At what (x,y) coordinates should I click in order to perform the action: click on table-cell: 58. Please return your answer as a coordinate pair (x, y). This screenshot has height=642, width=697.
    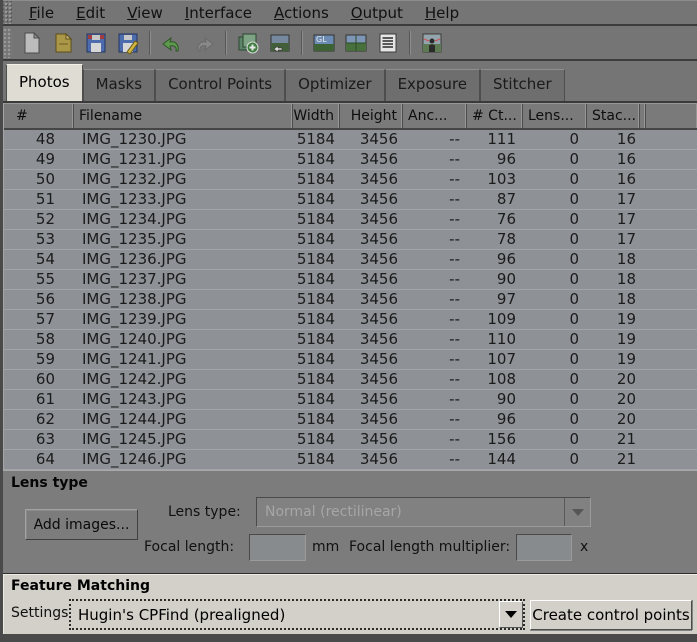
    Looking at the image, I should click on (45, 339).